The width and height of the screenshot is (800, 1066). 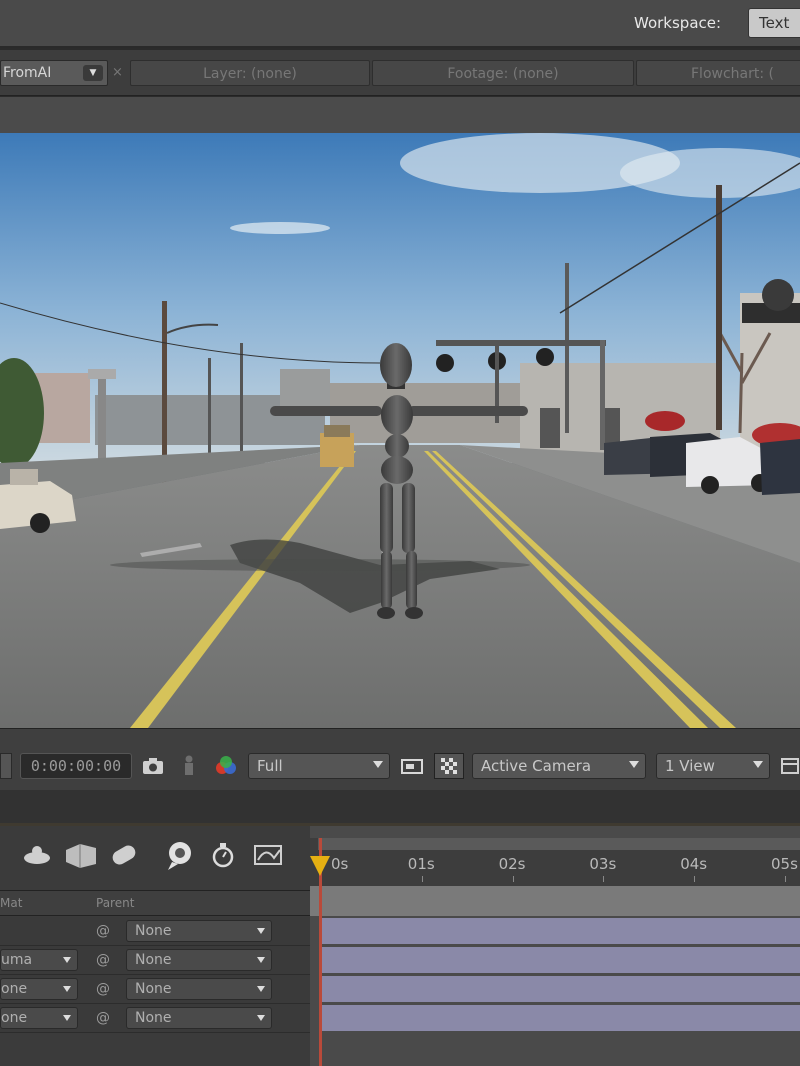 I want to click on current-time-indicator, so click(x=320, y=866).